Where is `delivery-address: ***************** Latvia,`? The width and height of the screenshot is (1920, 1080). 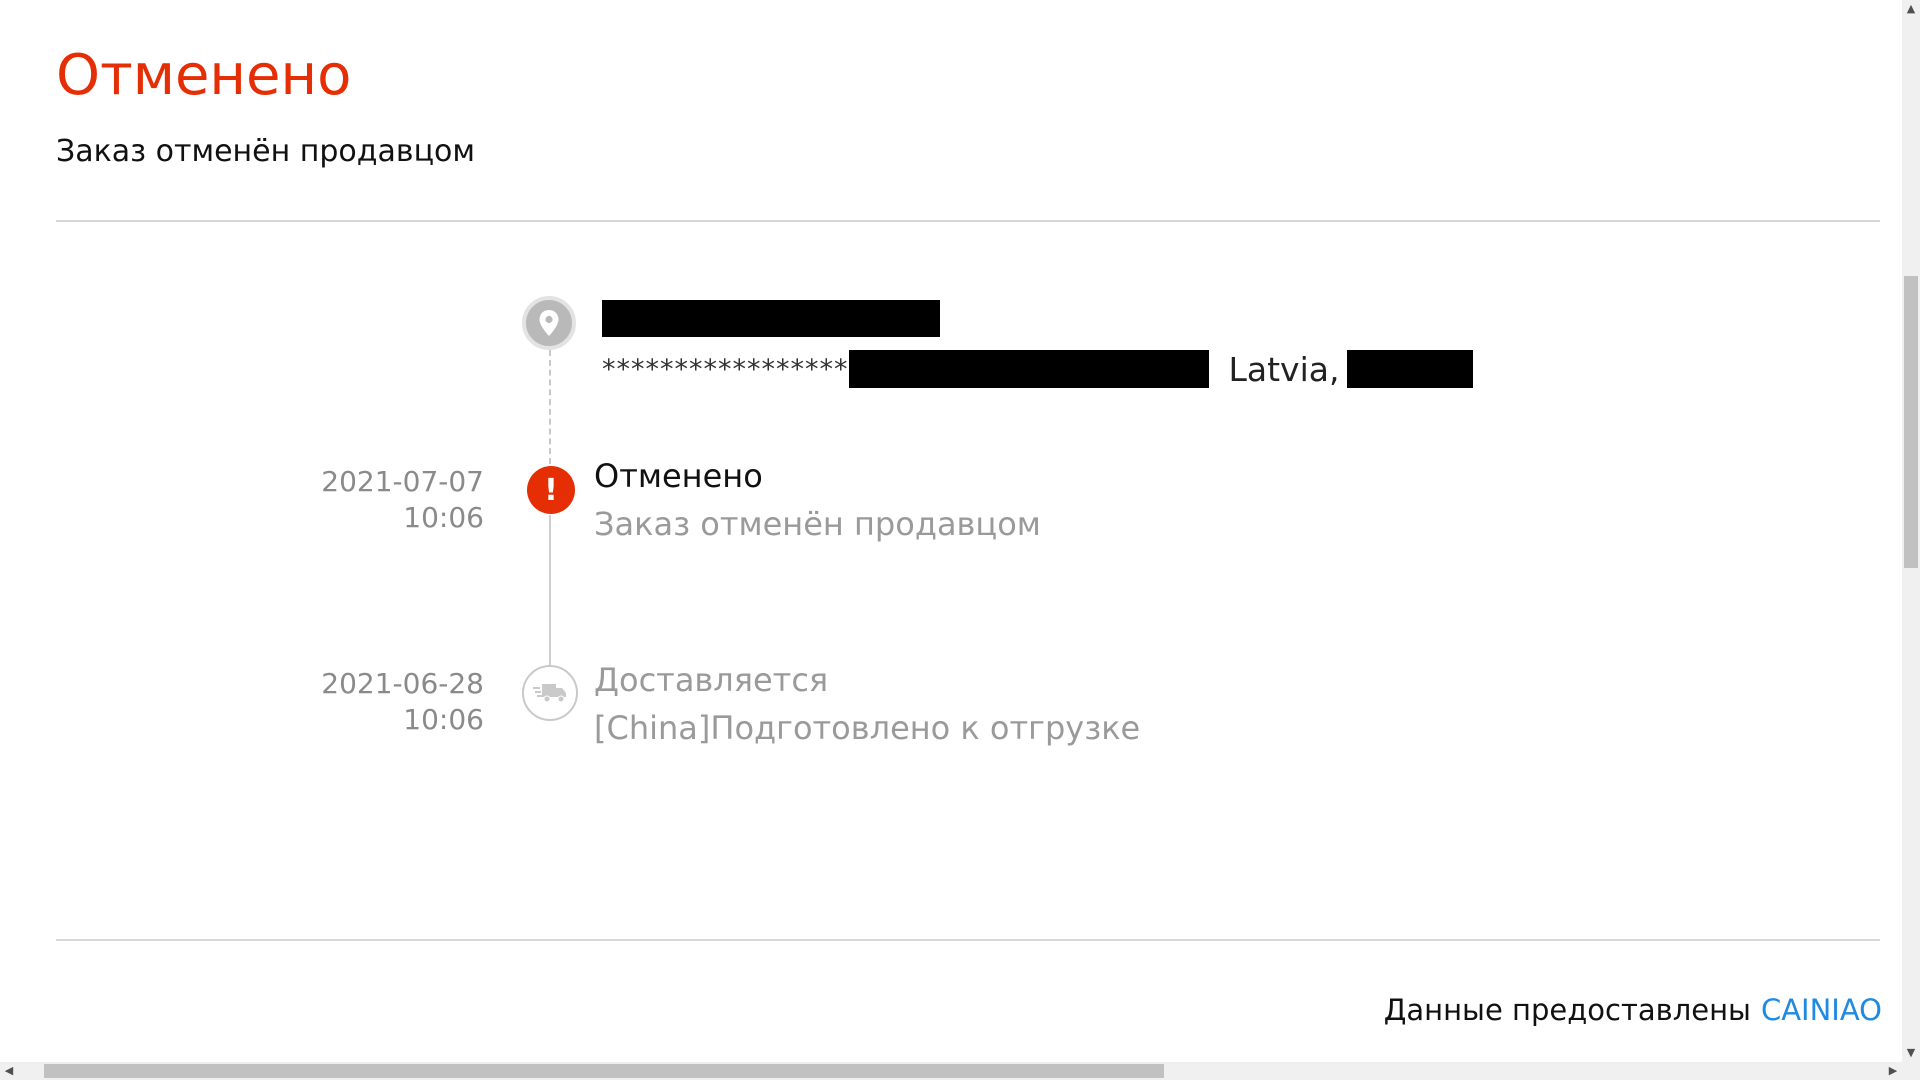
delivery-address: ***************** Latvia, is located at coordinates (1038, 369).